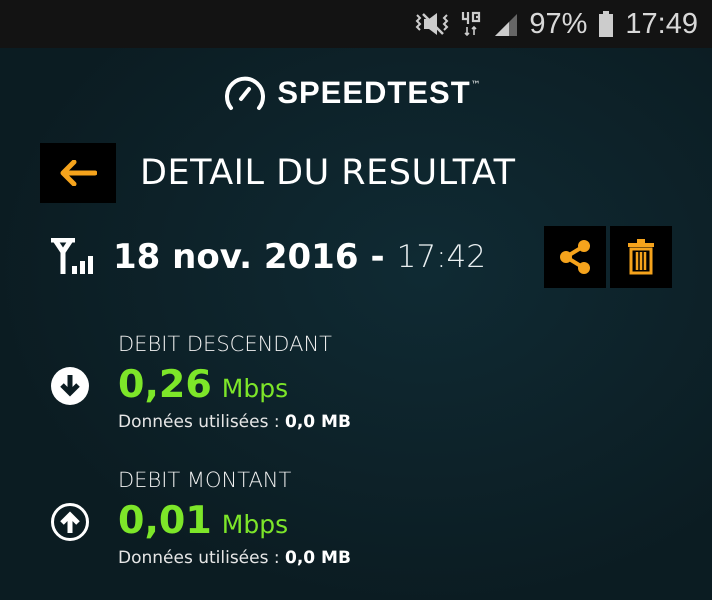 The width and height of the screenshot is (712, 600). What do you see at coordinates (225, 345) in the screenshot?
I see `metric-label: DEBIT DESCENDANT` at bounding box center [225, 345].